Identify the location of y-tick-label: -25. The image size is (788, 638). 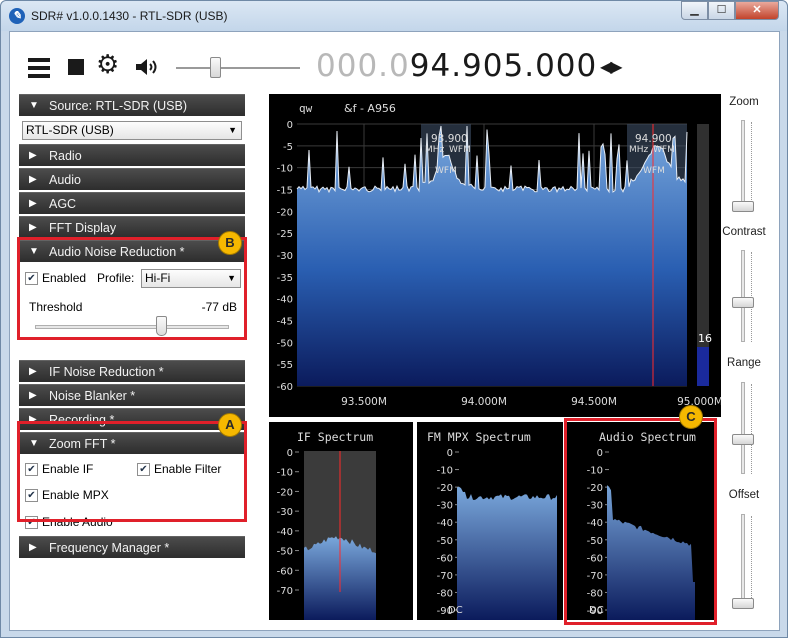
(285, 234).